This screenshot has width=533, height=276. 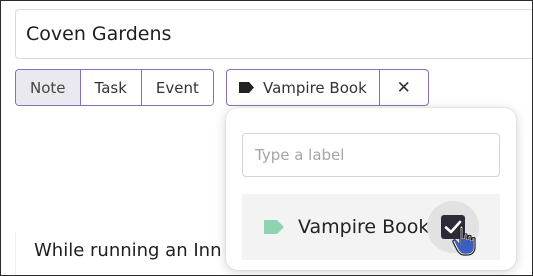 I want to click on note-type-selector: Note Task Event, so click(x=114, y=87).